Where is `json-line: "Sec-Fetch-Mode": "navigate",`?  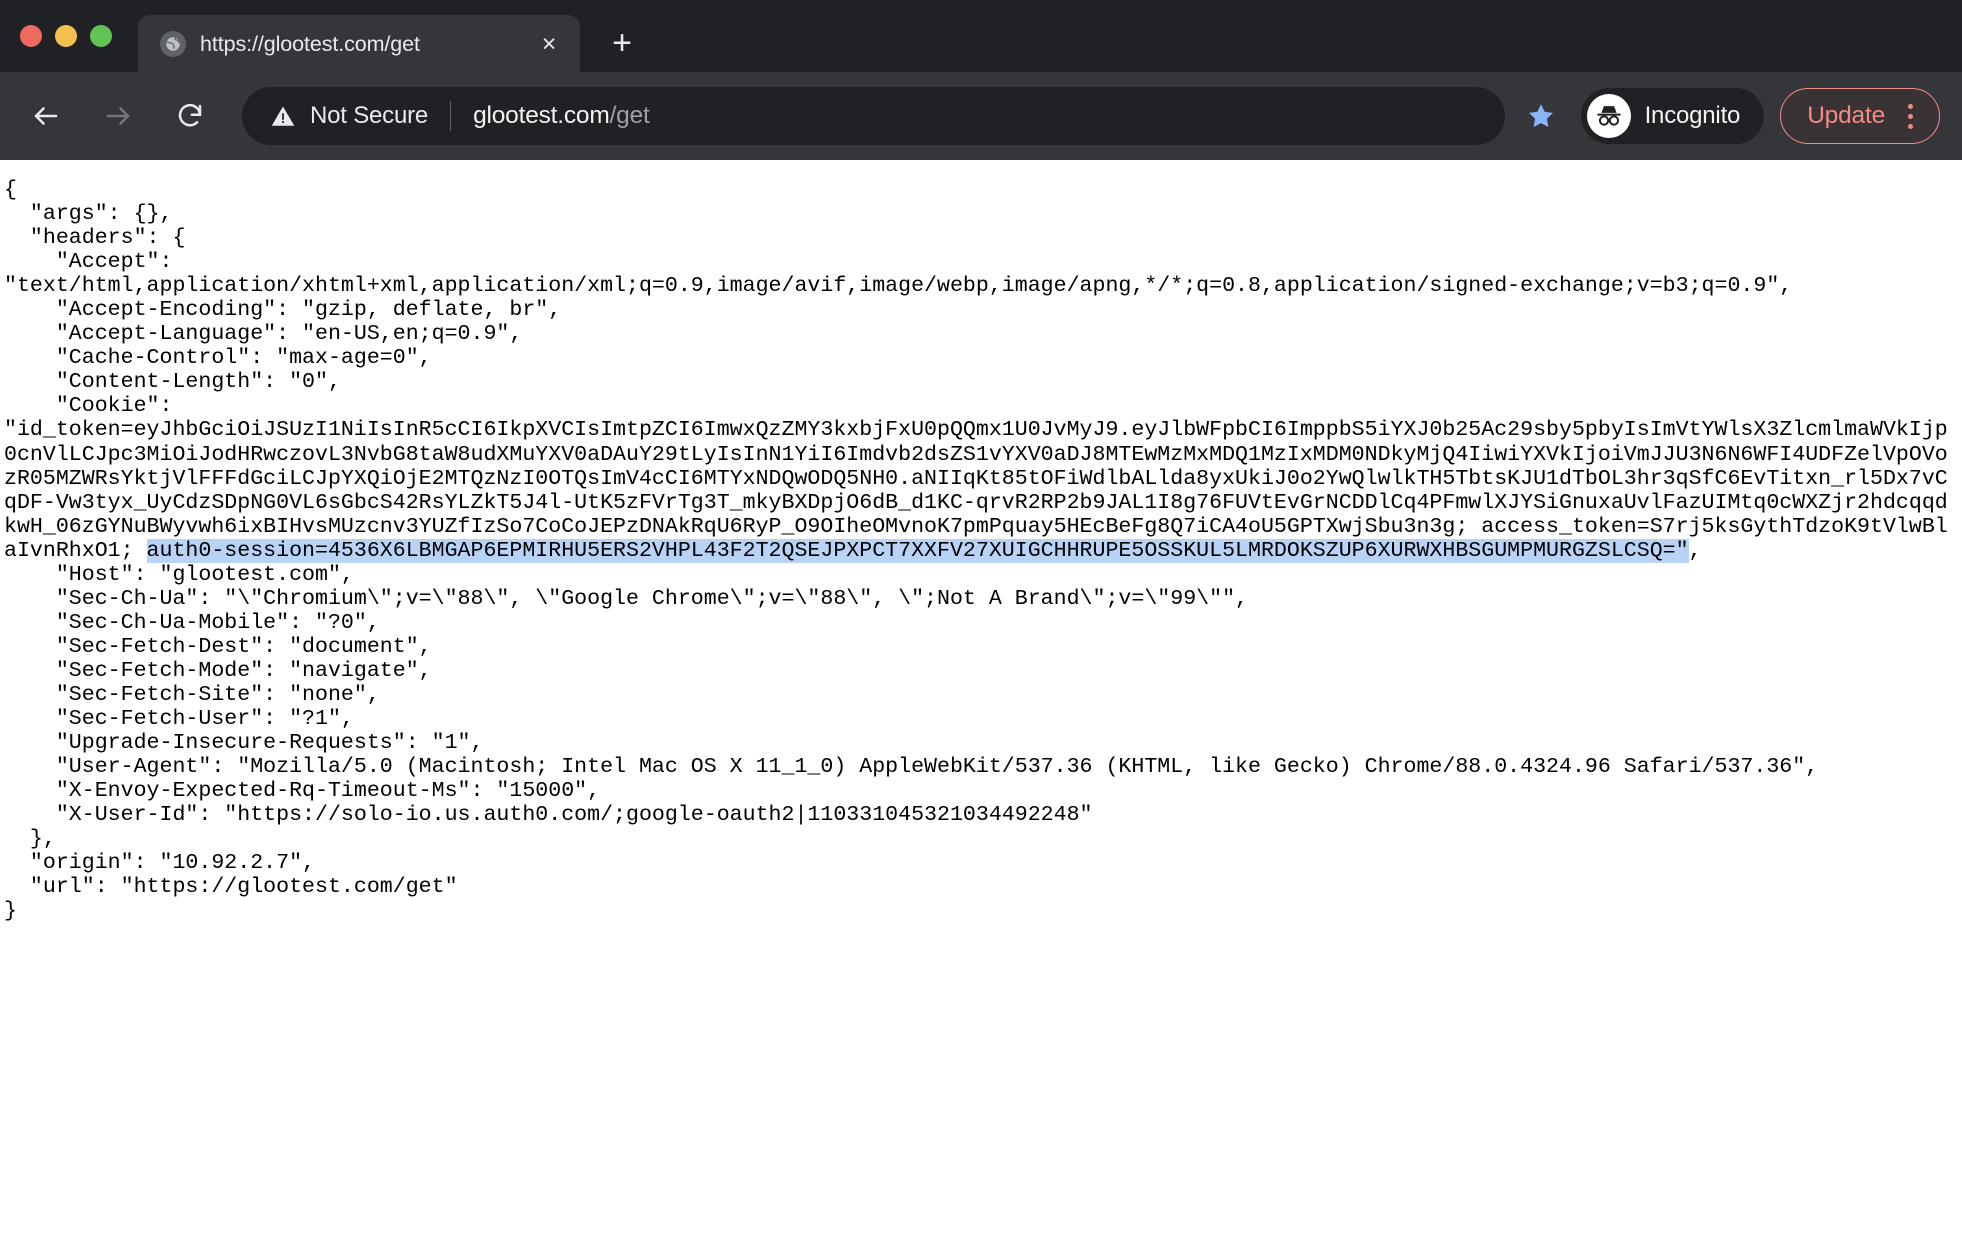
json-line: "Sec-Fetch-Mode": "navigate", is located at coordinates (218, 670).